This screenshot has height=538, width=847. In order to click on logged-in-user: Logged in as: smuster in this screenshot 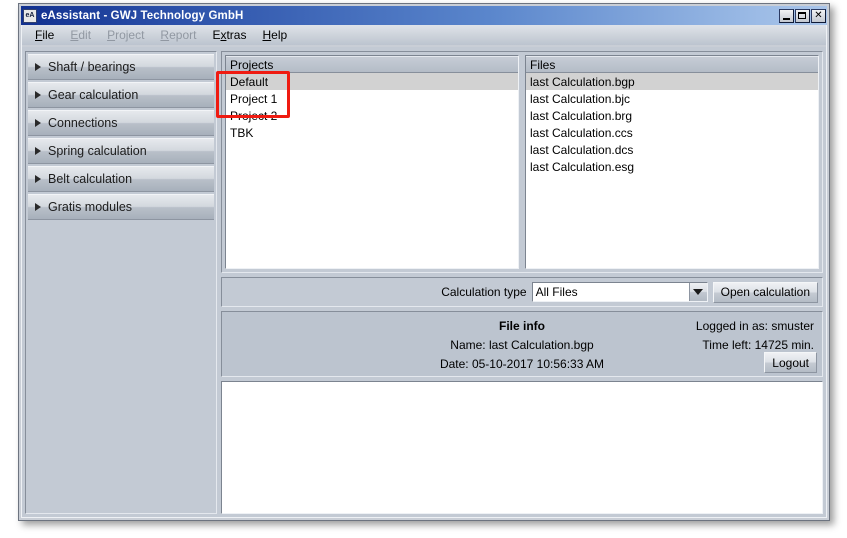, I will do `click(754, 326)`.